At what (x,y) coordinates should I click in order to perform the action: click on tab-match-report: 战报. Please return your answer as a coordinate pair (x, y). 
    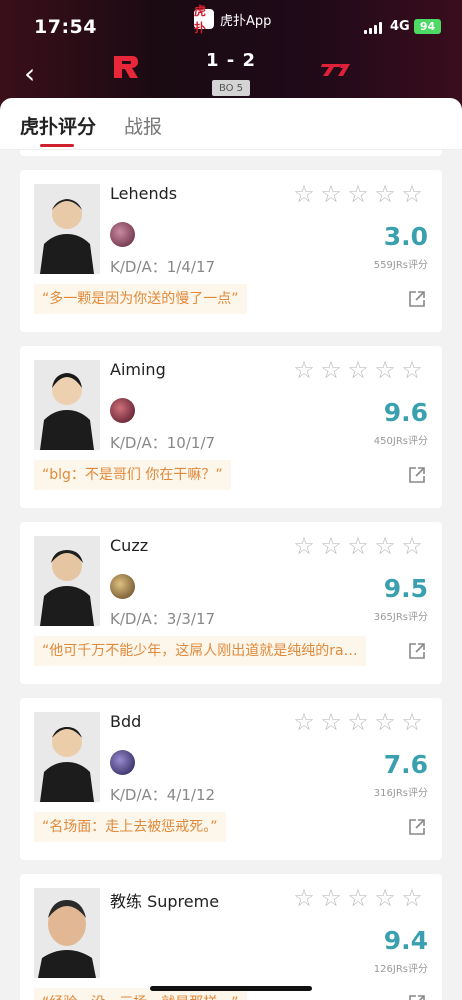
    Looking at the image, I should click on (143, 125).